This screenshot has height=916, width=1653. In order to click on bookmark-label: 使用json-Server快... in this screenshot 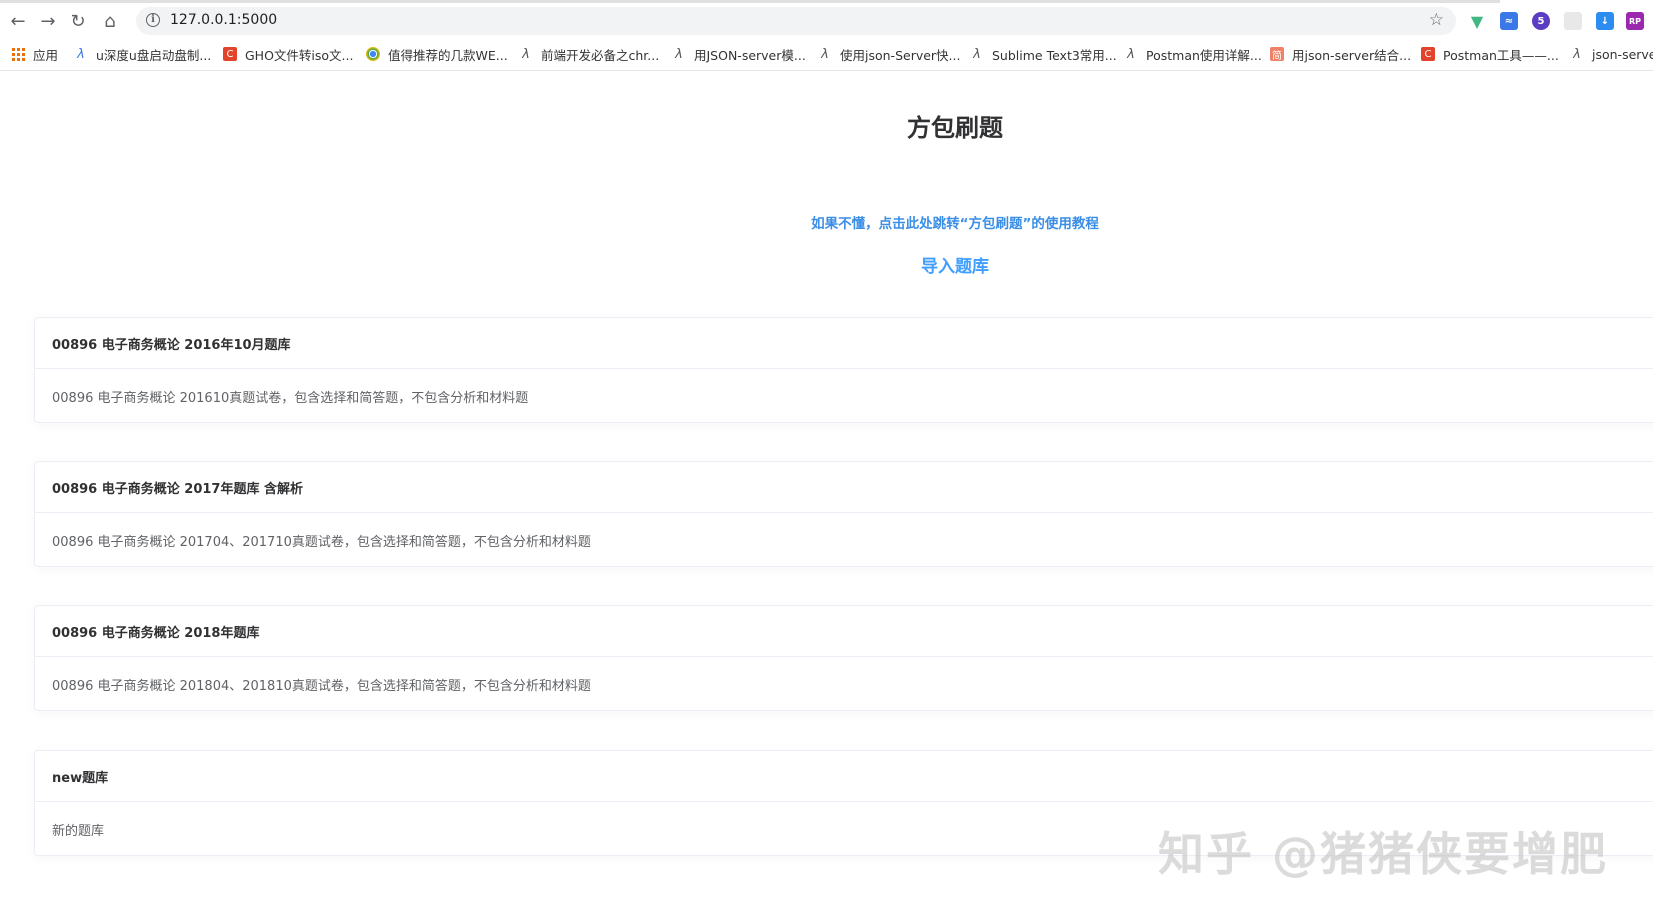, I will do `click(900, 55)`.